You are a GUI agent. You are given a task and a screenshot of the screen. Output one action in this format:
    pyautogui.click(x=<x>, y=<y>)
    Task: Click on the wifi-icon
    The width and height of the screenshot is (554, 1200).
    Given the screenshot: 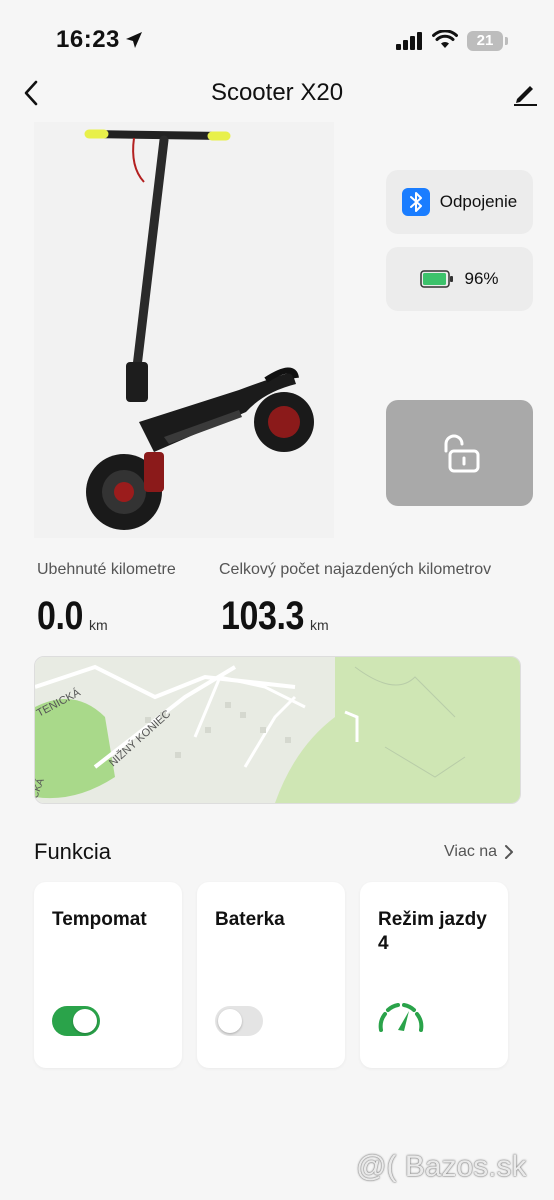 What is the action you would take?
    pyautogui.click(x=445, y=39)
    